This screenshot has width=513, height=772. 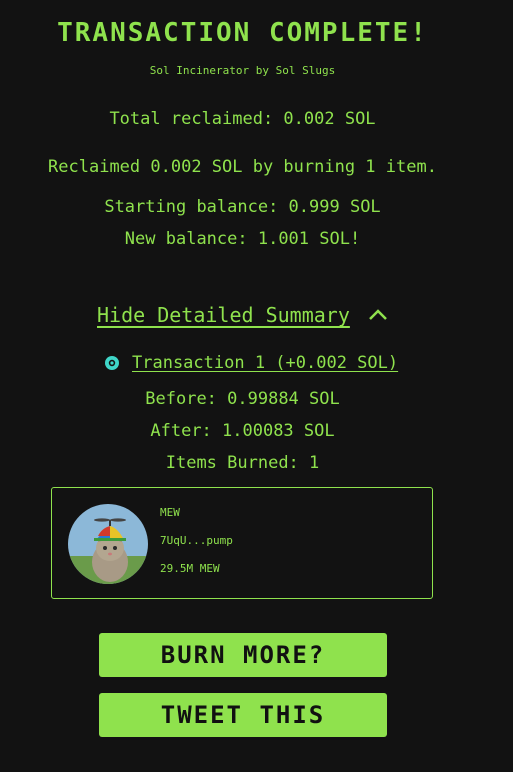 I want to click on toggle-label: Hide Detailed Summary, so click(x=223, y=315).